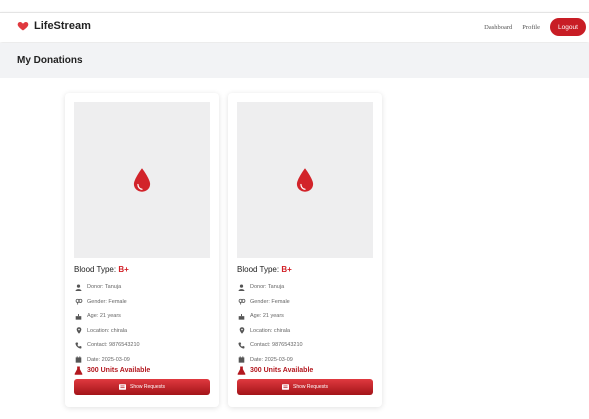 The width and height of the screenshot is (589, 419). What do you see at coordinates (531, 27) in the screenshot?
I see `nav-profile-link: Profile` at bounding box center [531, 27].